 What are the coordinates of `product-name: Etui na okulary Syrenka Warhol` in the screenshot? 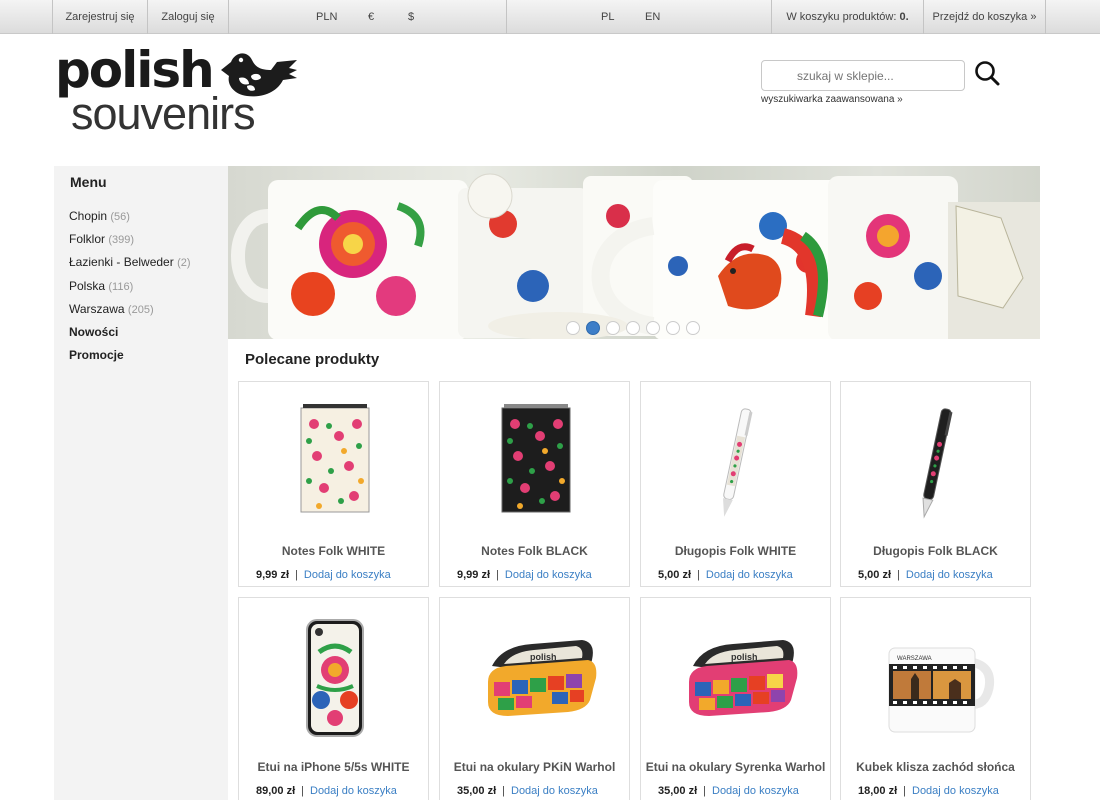 It's located at (735, 767).